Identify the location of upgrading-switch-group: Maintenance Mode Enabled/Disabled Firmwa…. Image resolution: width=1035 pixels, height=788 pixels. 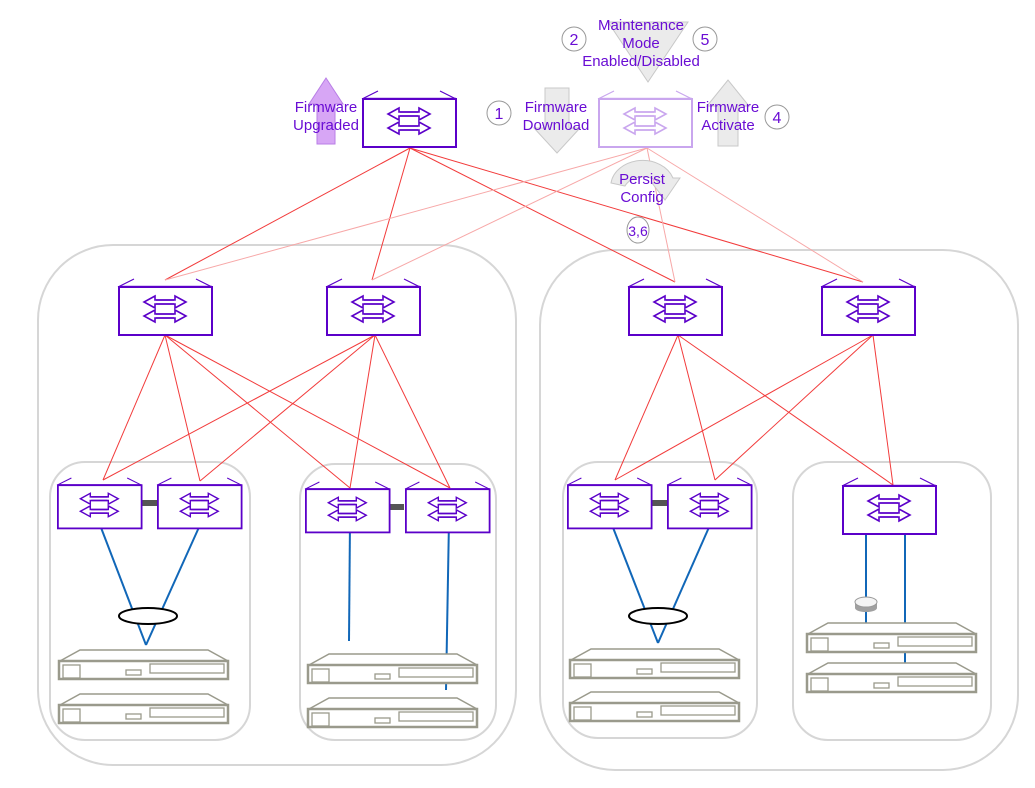
(638, 130).